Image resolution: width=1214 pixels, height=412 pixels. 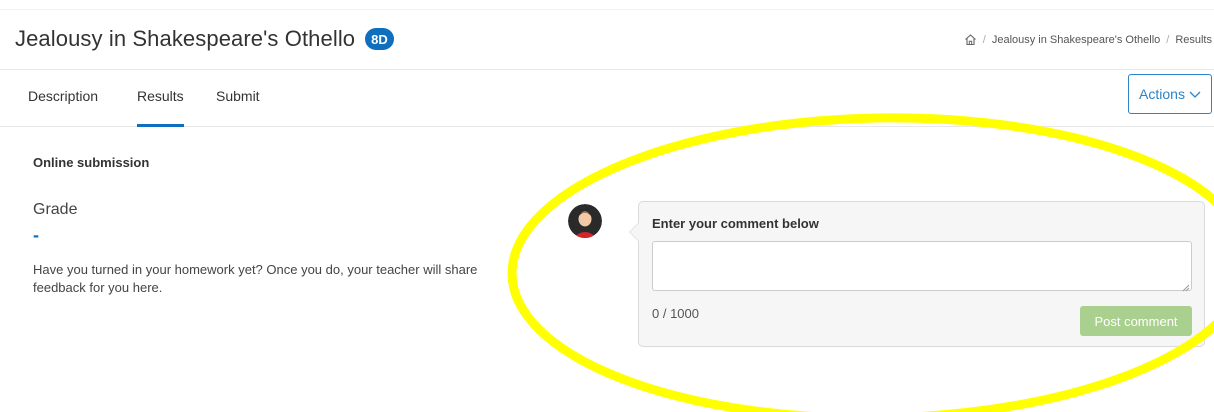 I want to click on top-divider, so click(x=607, y=5).